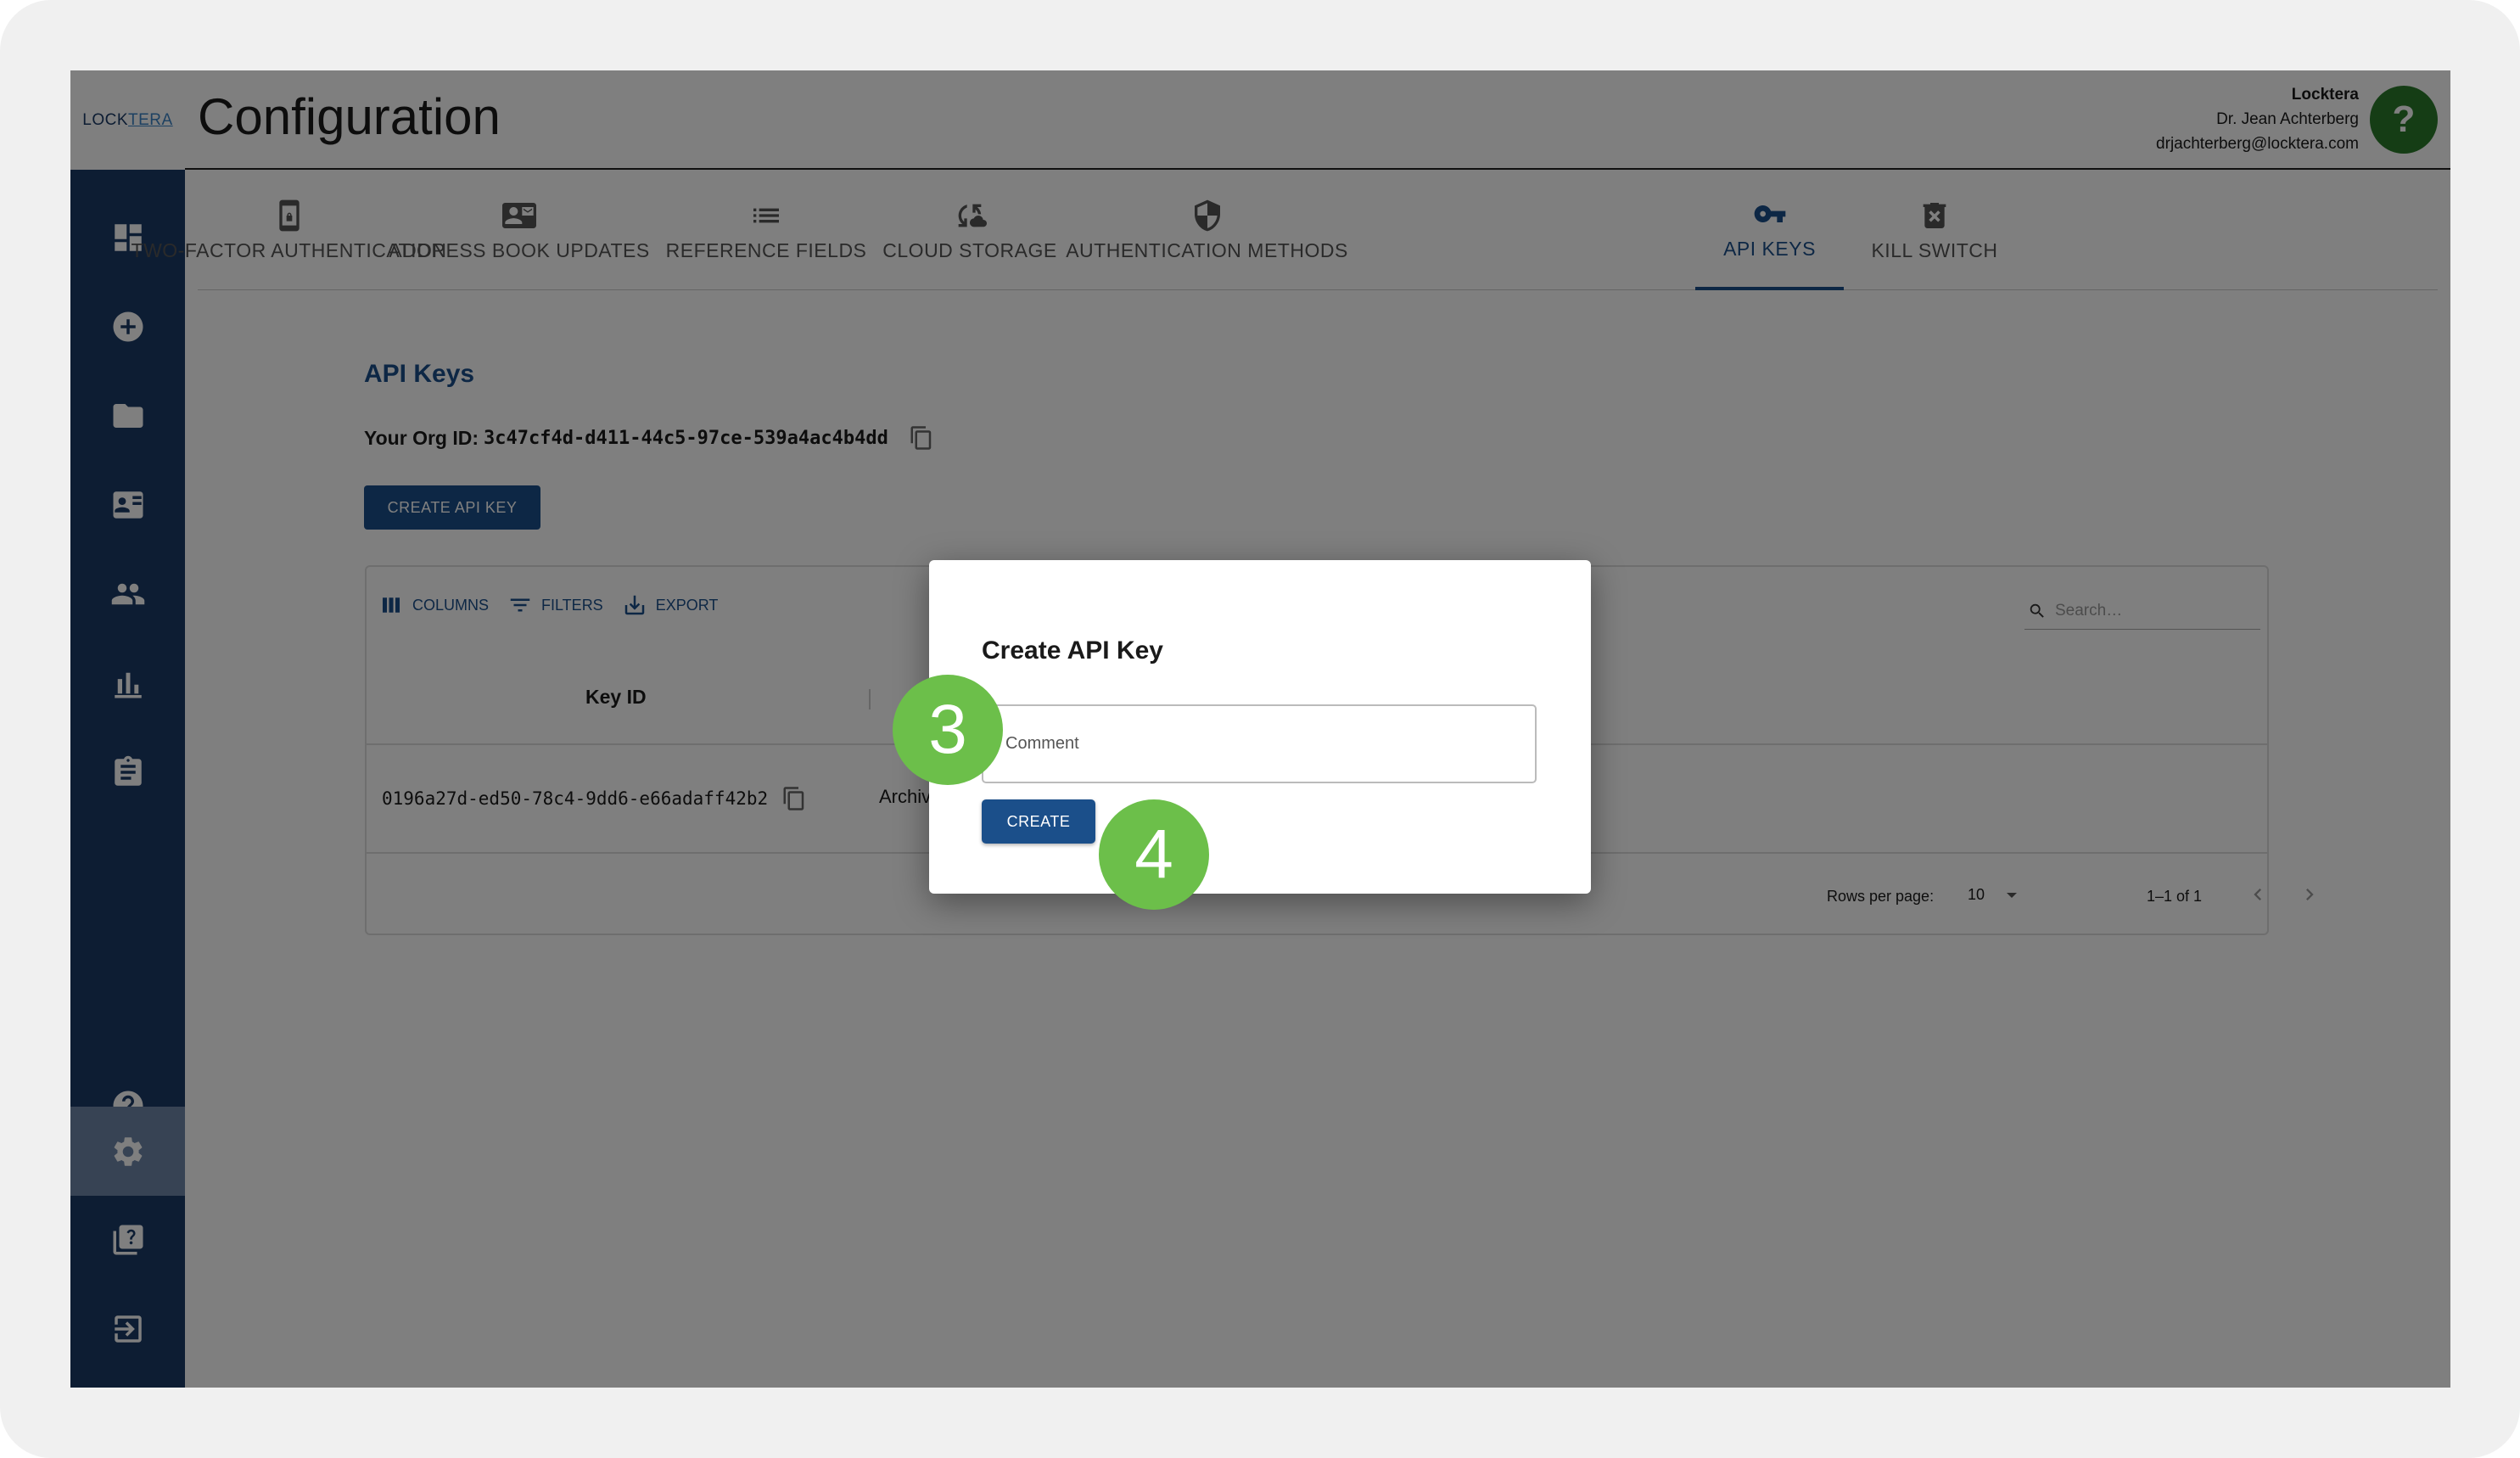 The height and width of the screenshot is (1458, 2520). What do you see at coordinates (1042, 743) in the screenshot?
I see `comment-placeholder: Comment` at bounding box center [1042, 743].